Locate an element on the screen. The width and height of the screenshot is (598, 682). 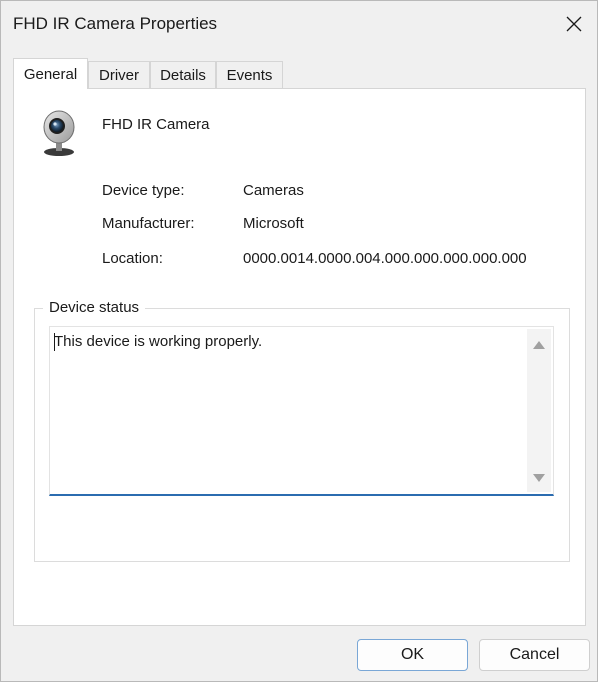
scroll-up-button is located at coordinates (539, 345).